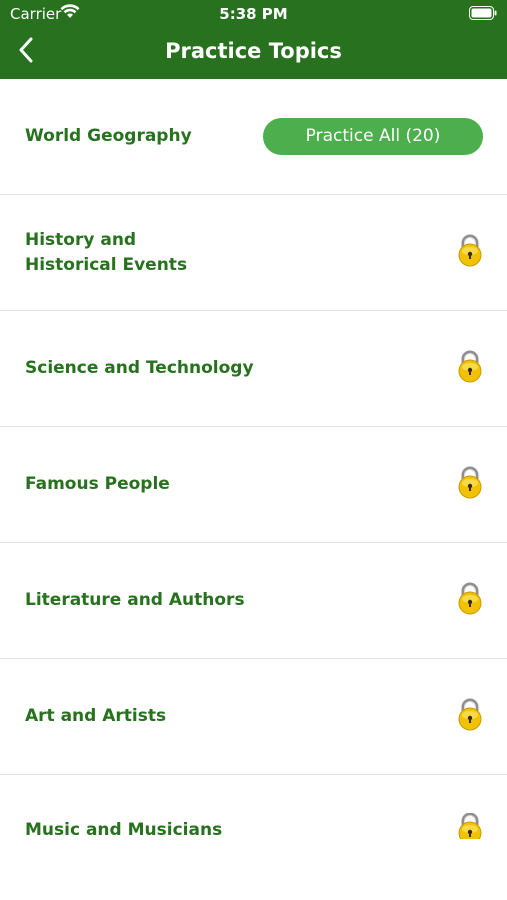 This screenshot has height=900, width=507. I want to click on nav-bar: Practice Topics, so click(253, 52).